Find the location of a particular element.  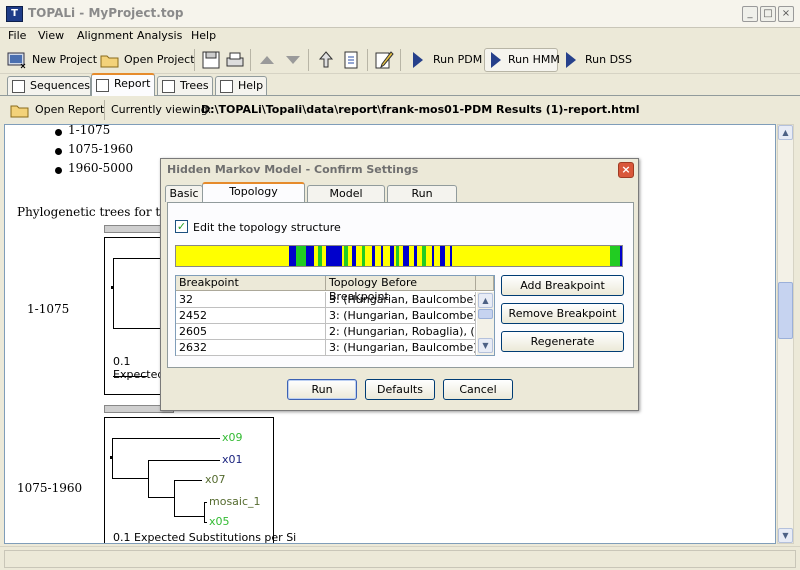

table-scroll-up-button: ▲ is located at coordinates (485, 300).